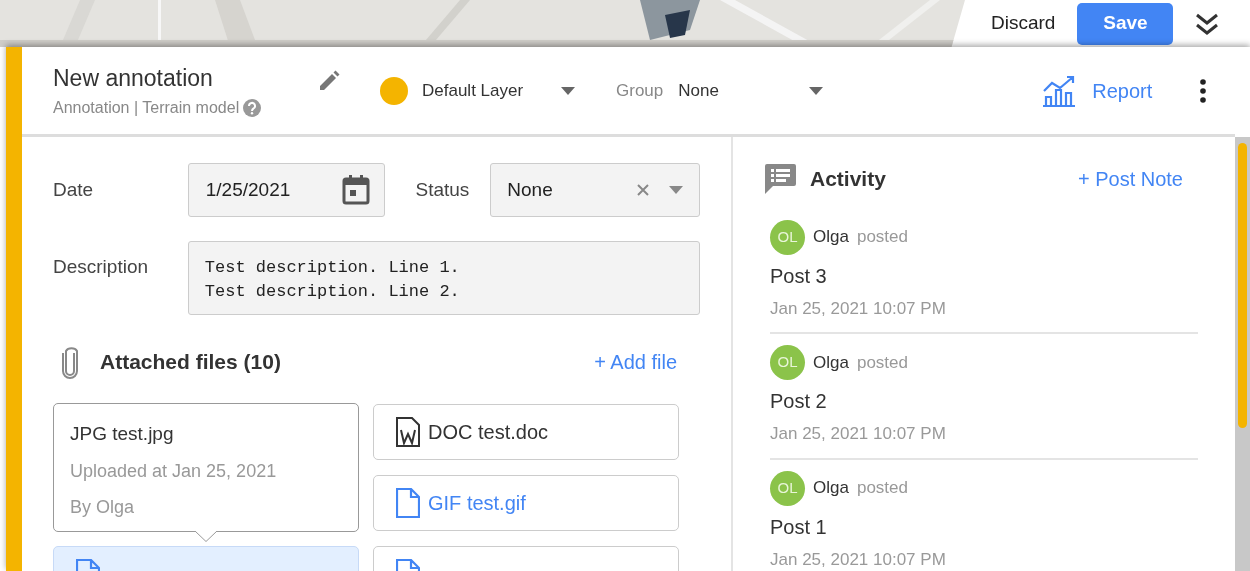  I want to click on discard-button: Discard, so click(1023, 23).